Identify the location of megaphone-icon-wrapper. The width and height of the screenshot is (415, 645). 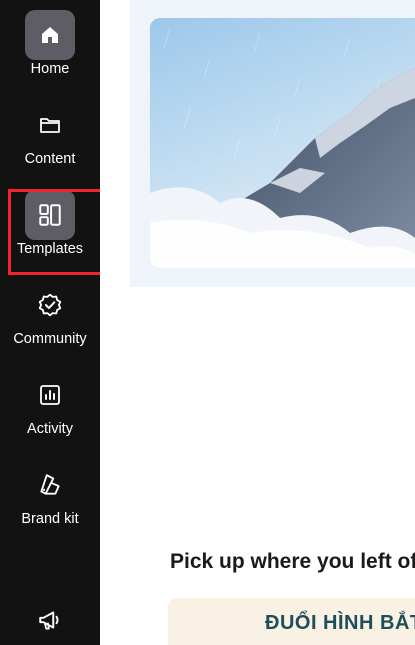
(50, 620).